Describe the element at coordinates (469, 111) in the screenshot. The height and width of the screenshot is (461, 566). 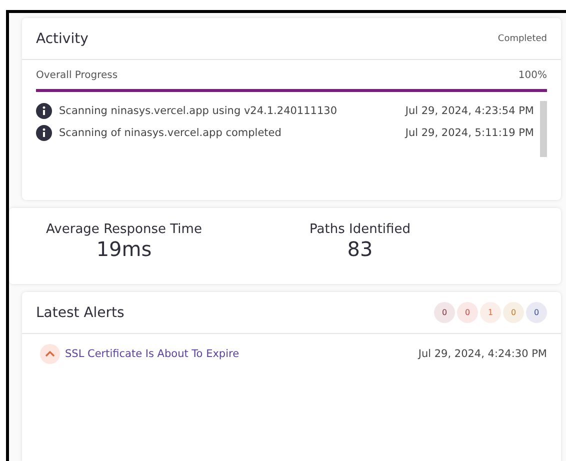
I see `event-time: Jul 29, 2024, 4:23:54 PM` at that location.